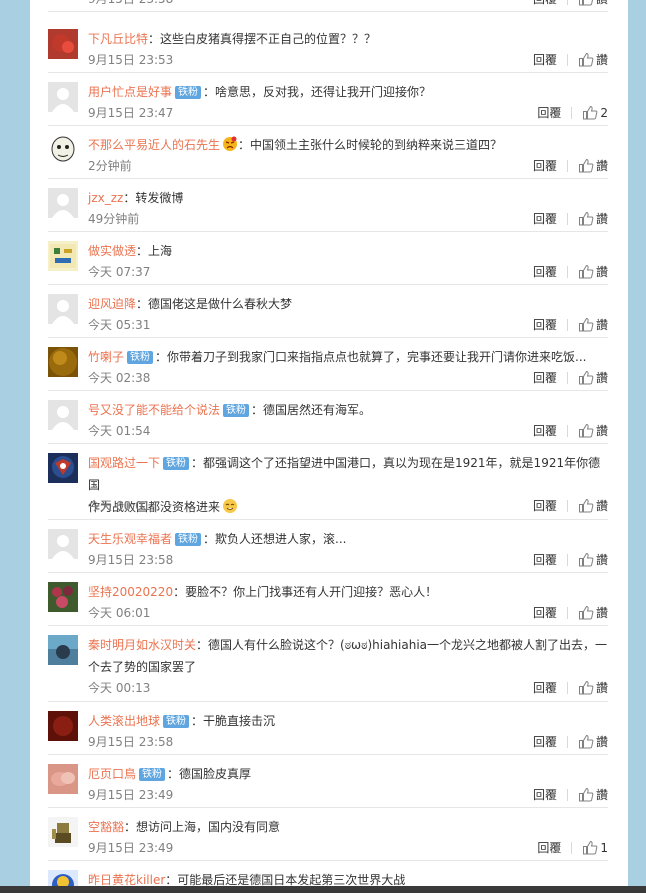 The height and width of the screenshot is (893, 646). Describe the element at coordinates (124, 721) in the screenshot. I see `username-link: 人类滚出地球` at that location.